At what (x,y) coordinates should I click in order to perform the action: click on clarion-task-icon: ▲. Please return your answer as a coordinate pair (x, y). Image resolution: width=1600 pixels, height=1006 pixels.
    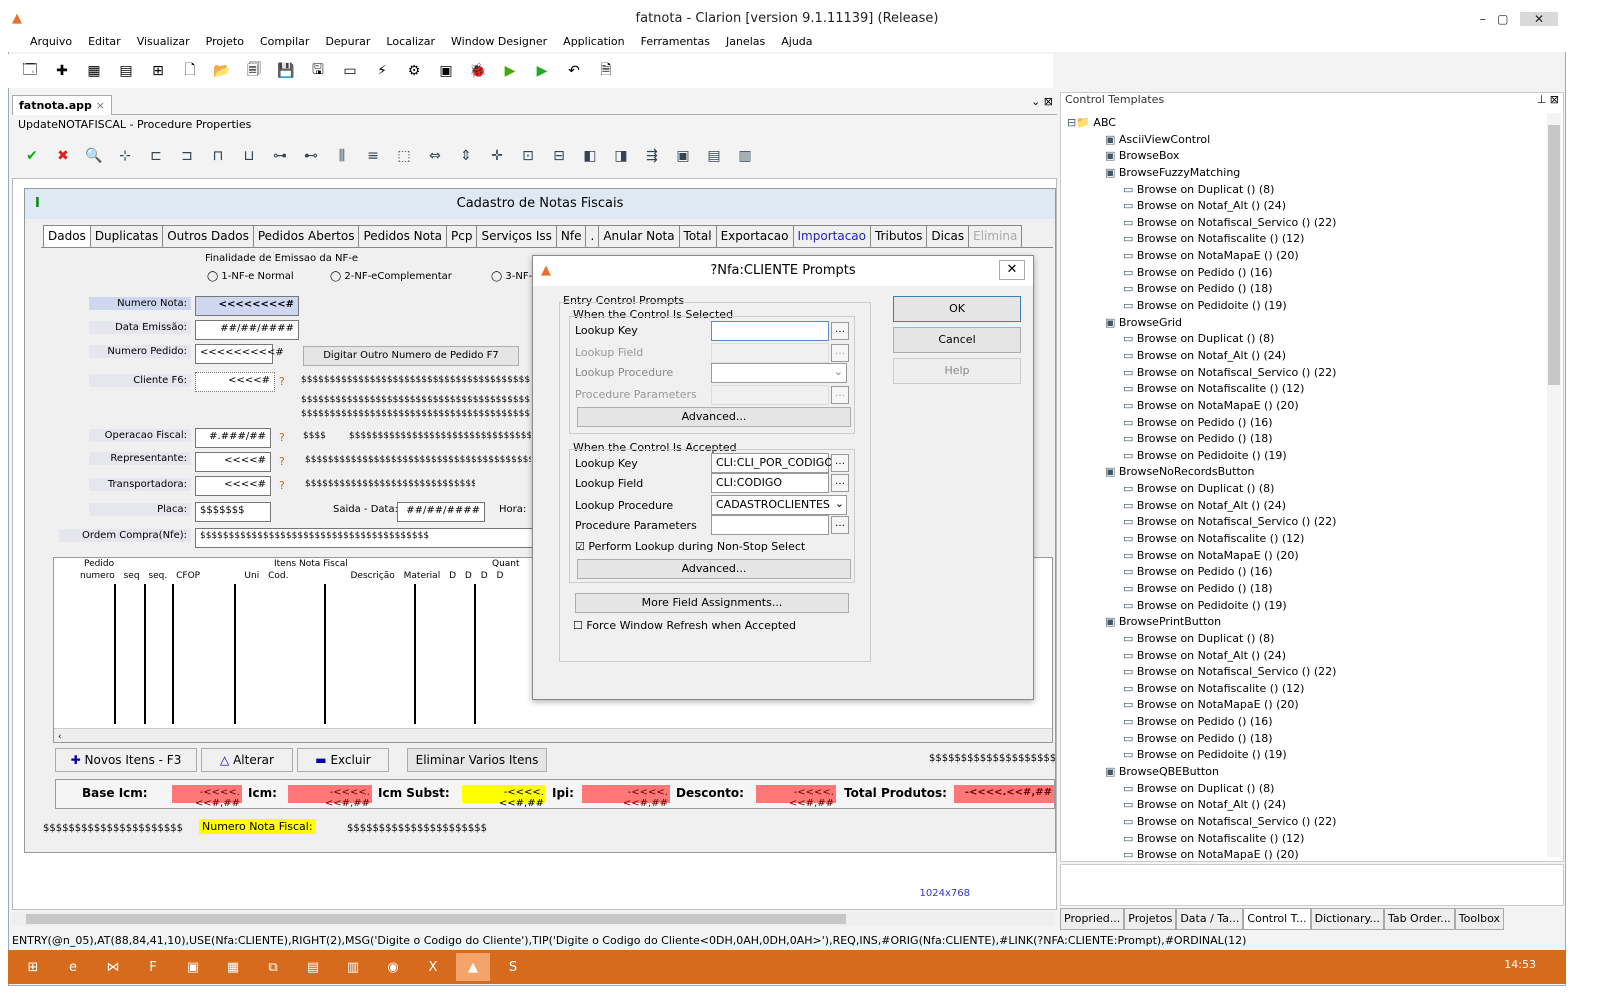
    Looking at the image, I should click on (473, 967).